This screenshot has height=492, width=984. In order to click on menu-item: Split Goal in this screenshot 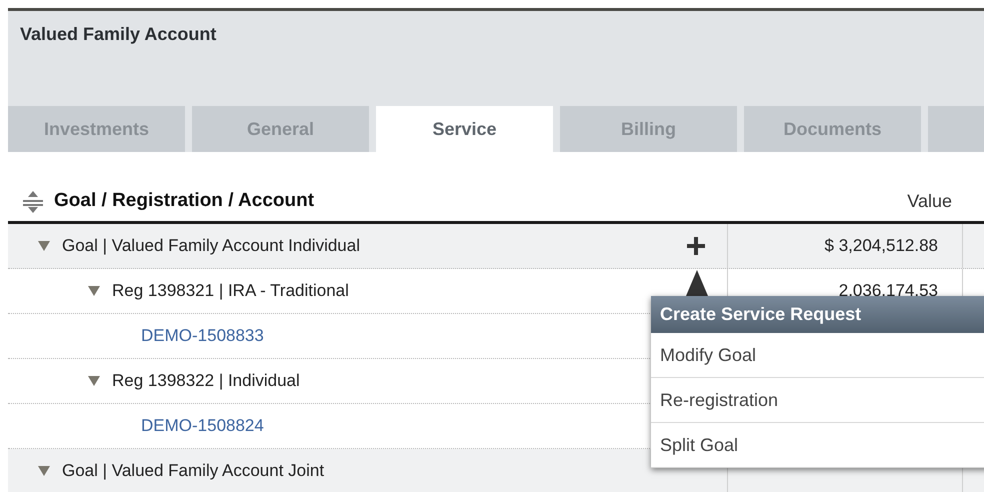, I will do `click(817, 445)`.